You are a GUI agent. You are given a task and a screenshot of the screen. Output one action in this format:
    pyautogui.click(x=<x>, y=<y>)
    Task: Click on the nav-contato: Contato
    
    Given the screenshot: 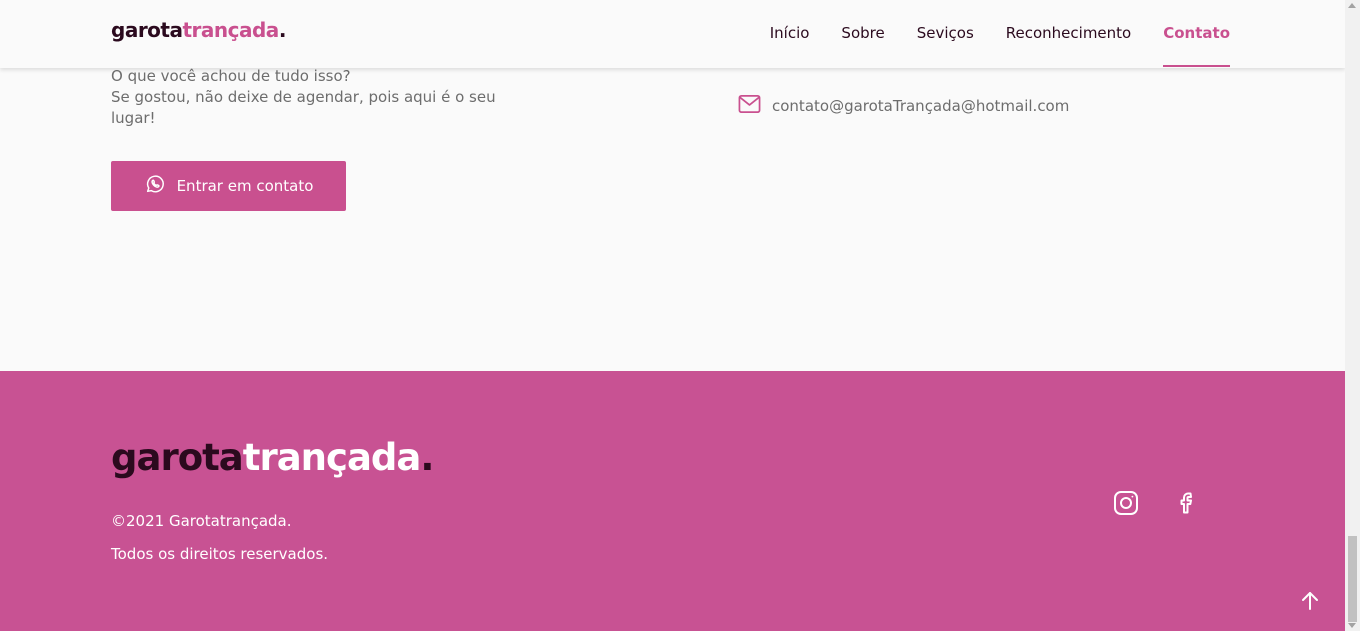 What is the action you would take?
    pyautogui.click(x=1196, y=34)
    